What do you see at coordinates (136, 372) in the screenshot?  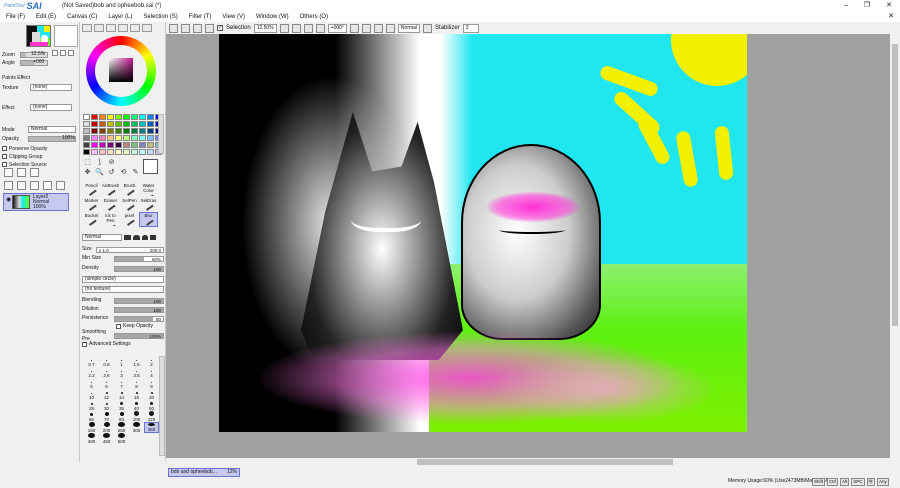 I see `brush-size-preset: 3.5` at bounding box center [136, 372].